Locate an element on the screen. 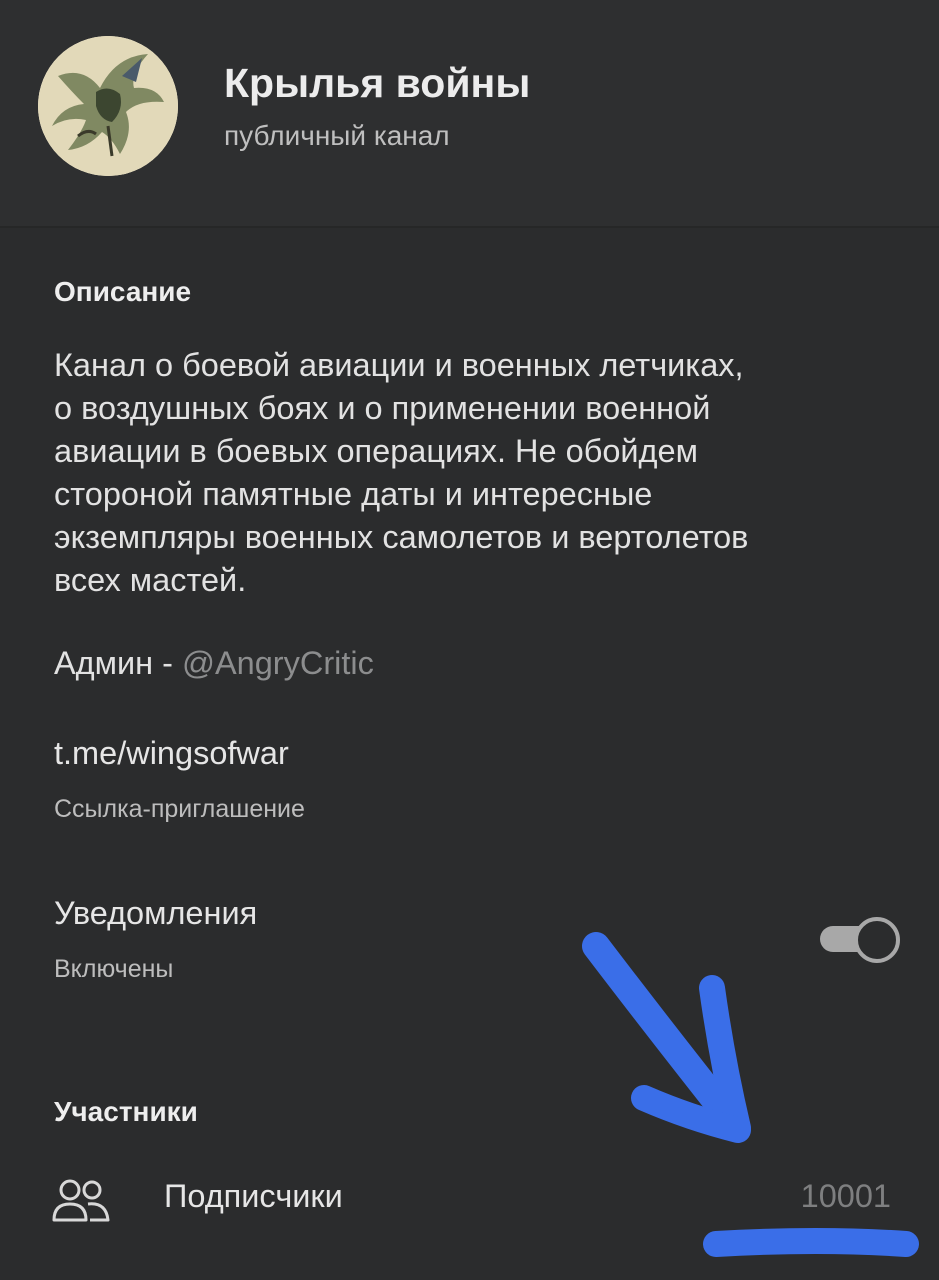 The width and height of the screenshot is (939, 1280). admin-prefix: Админ - is located at coordinates (118, 663).